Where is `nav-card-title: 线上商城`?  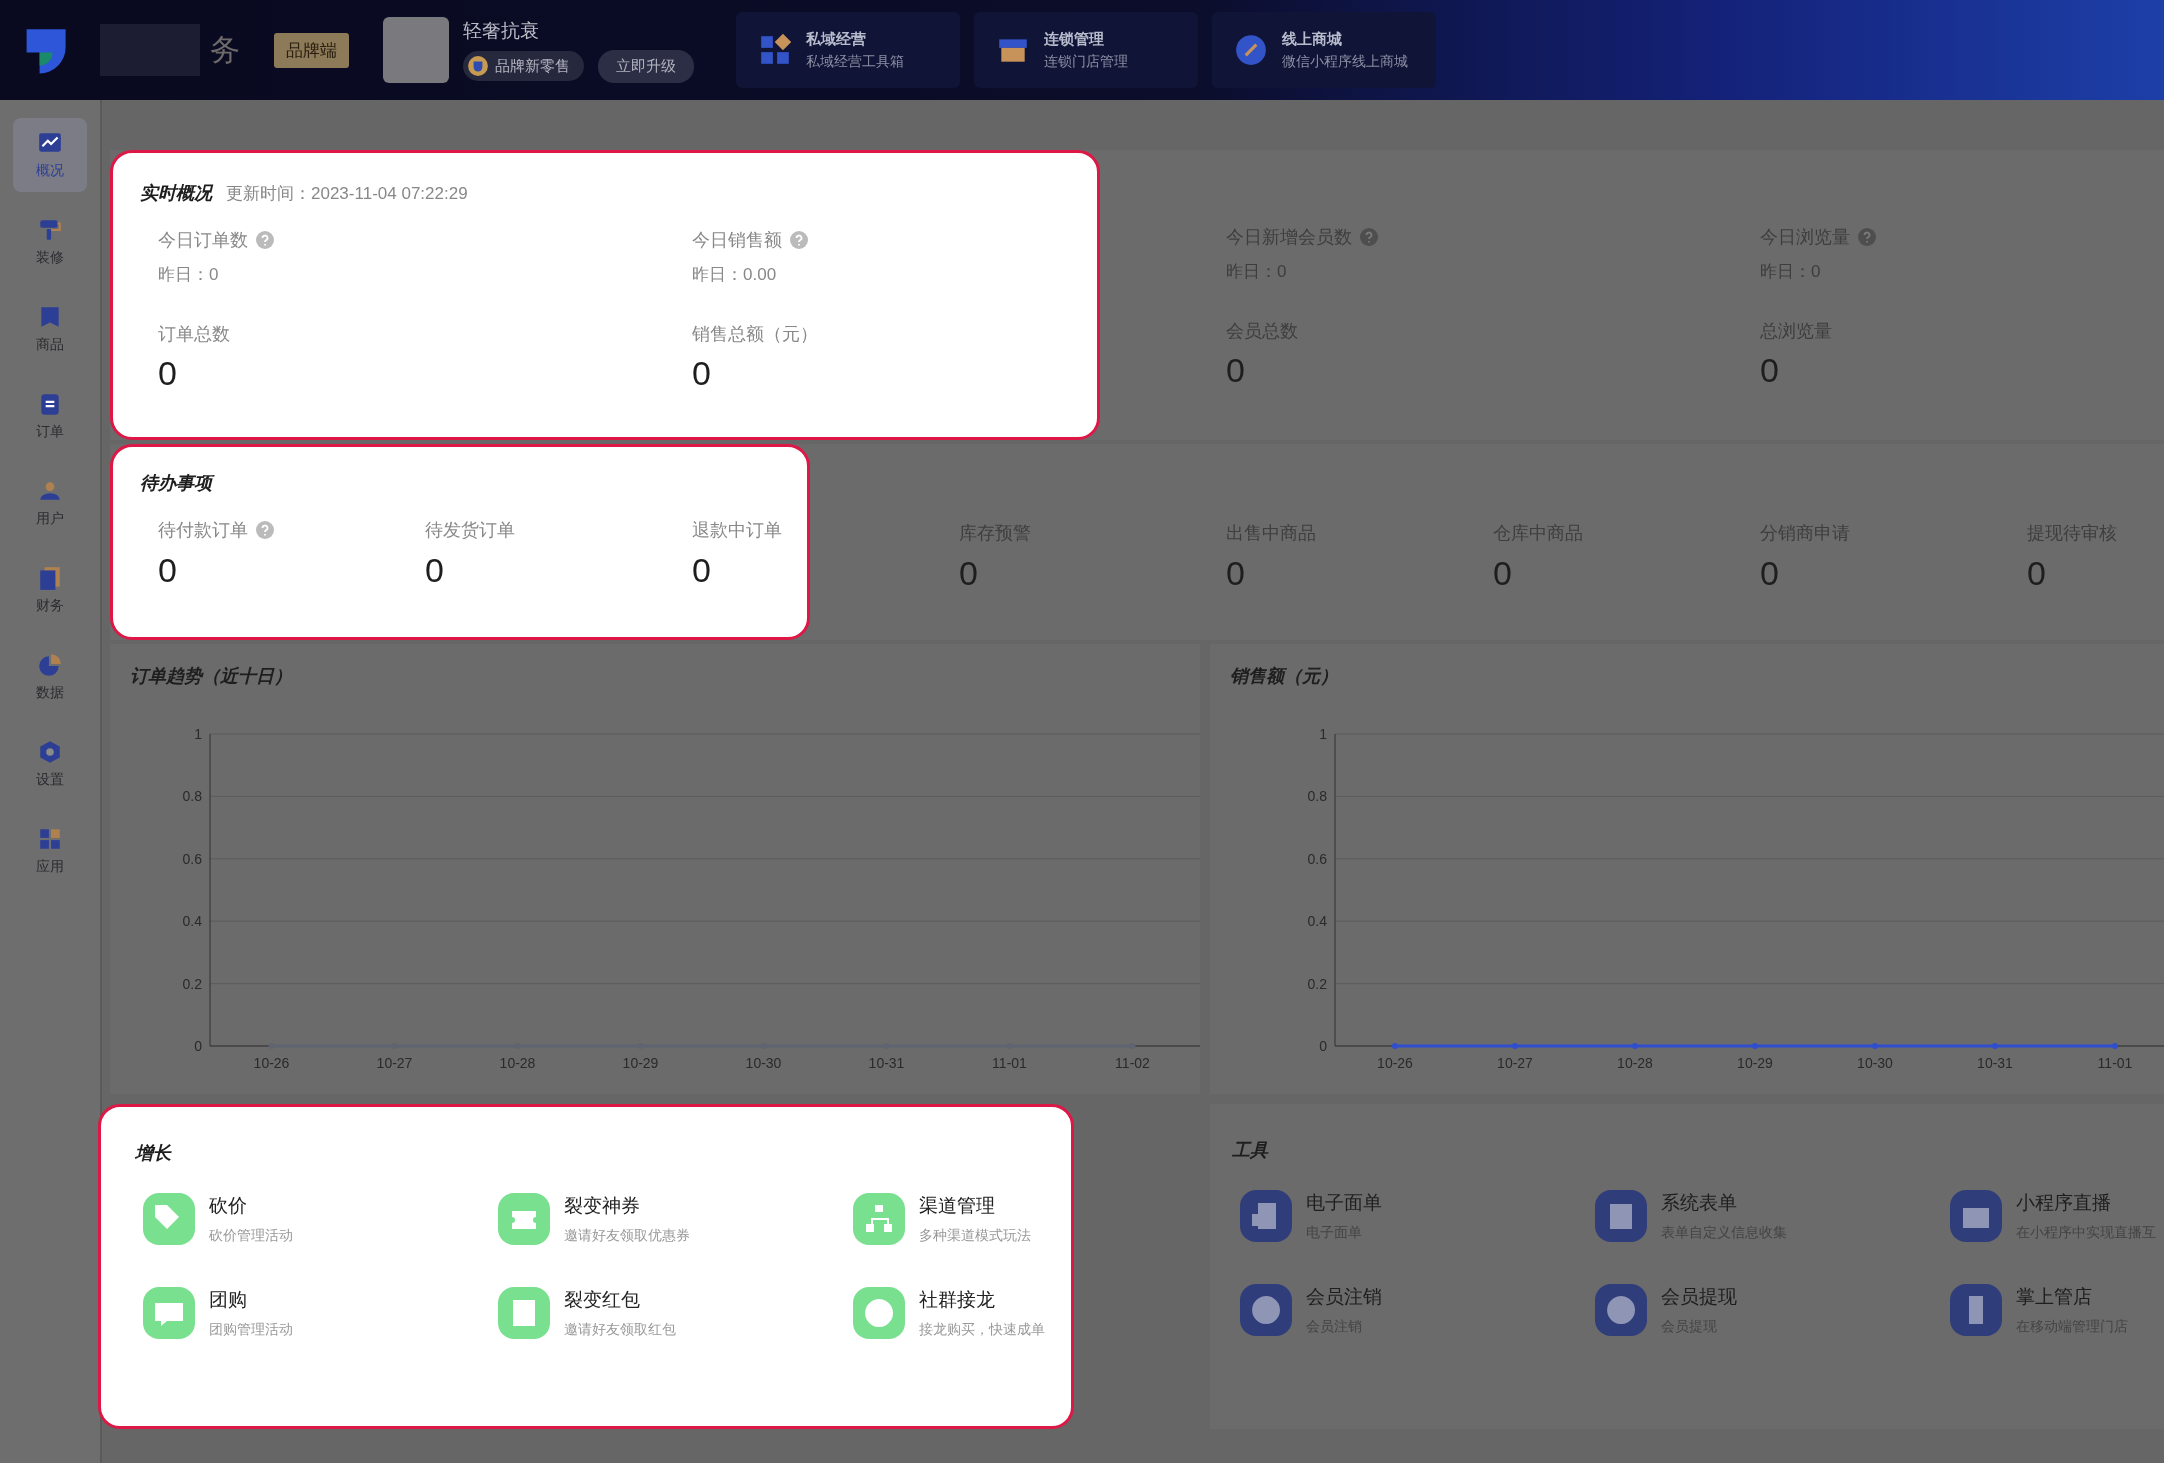 nav-card-title: 线上商城 is located at coordinates (1312, 39).